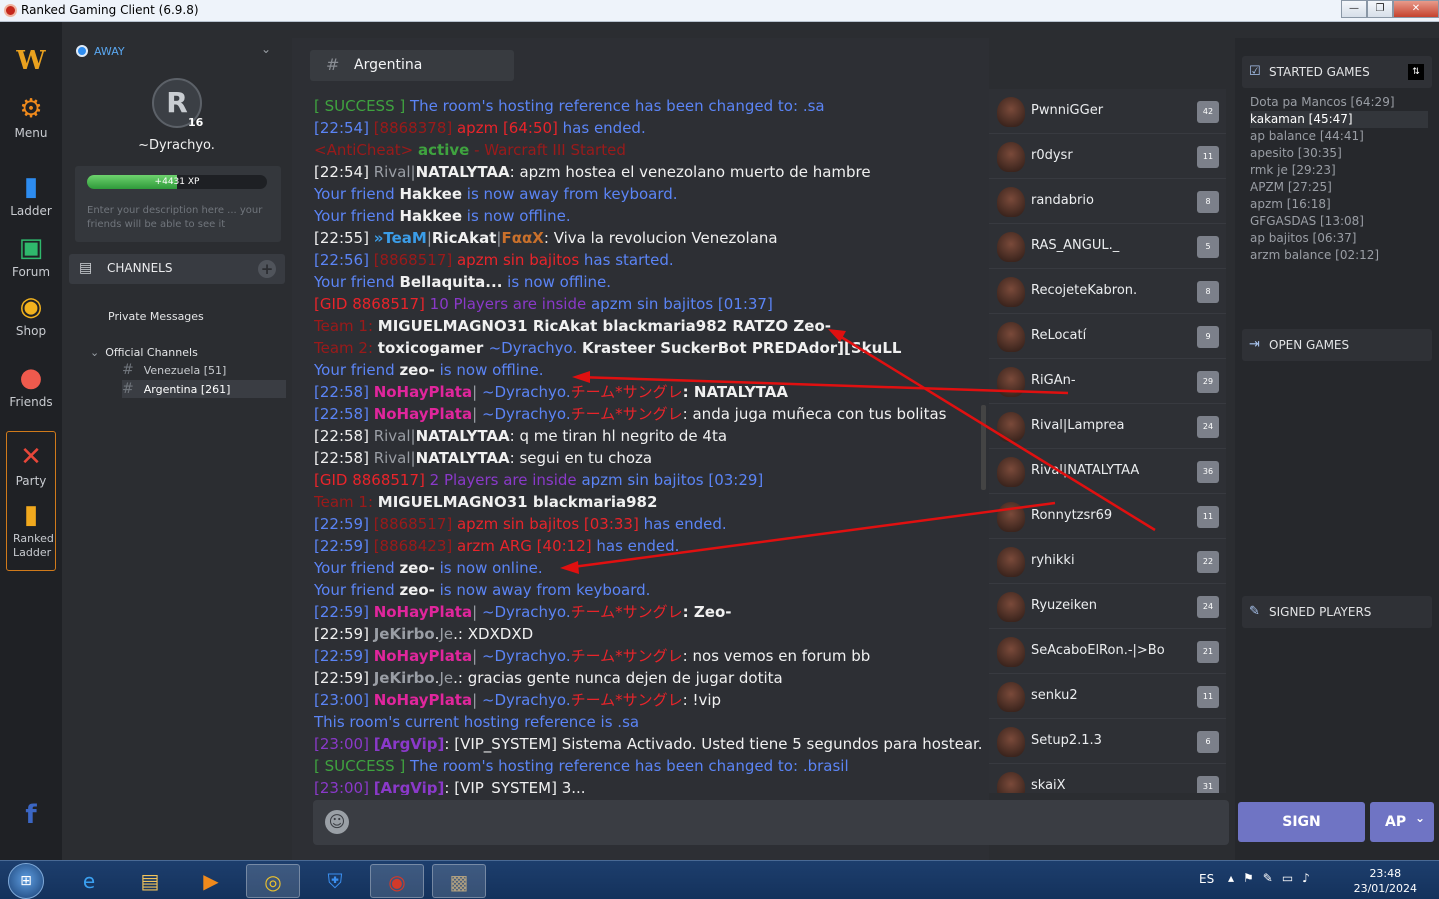  What do you see at coordinates (109, 51) in the screenshot?
I see `status-label: AWAY` at bounding box center [109, 51].